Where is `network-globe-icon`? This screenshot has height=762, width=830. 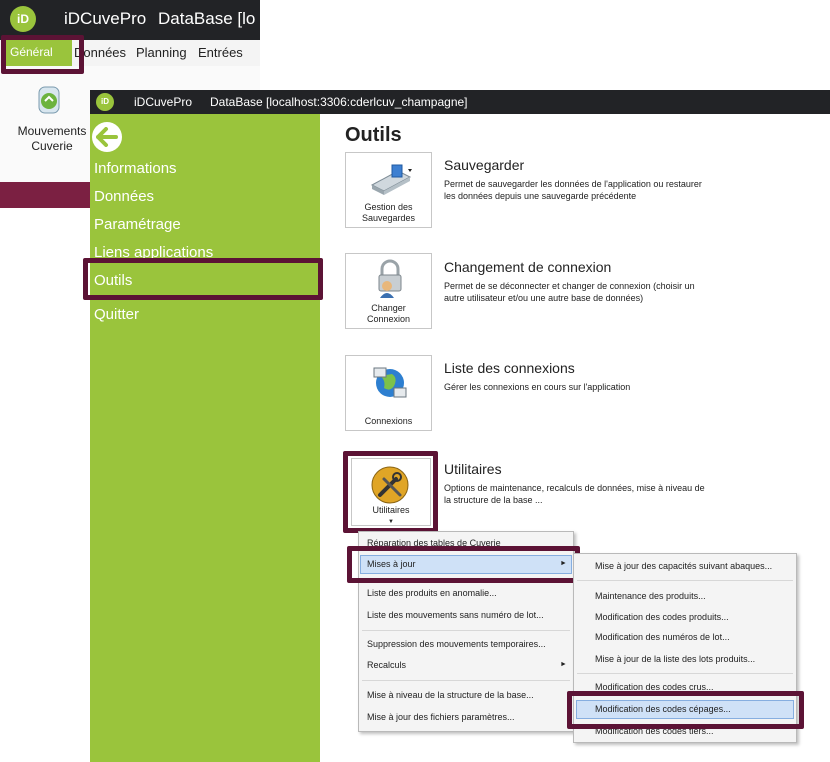 network-globe-icon is located at coordinates (390, 382).